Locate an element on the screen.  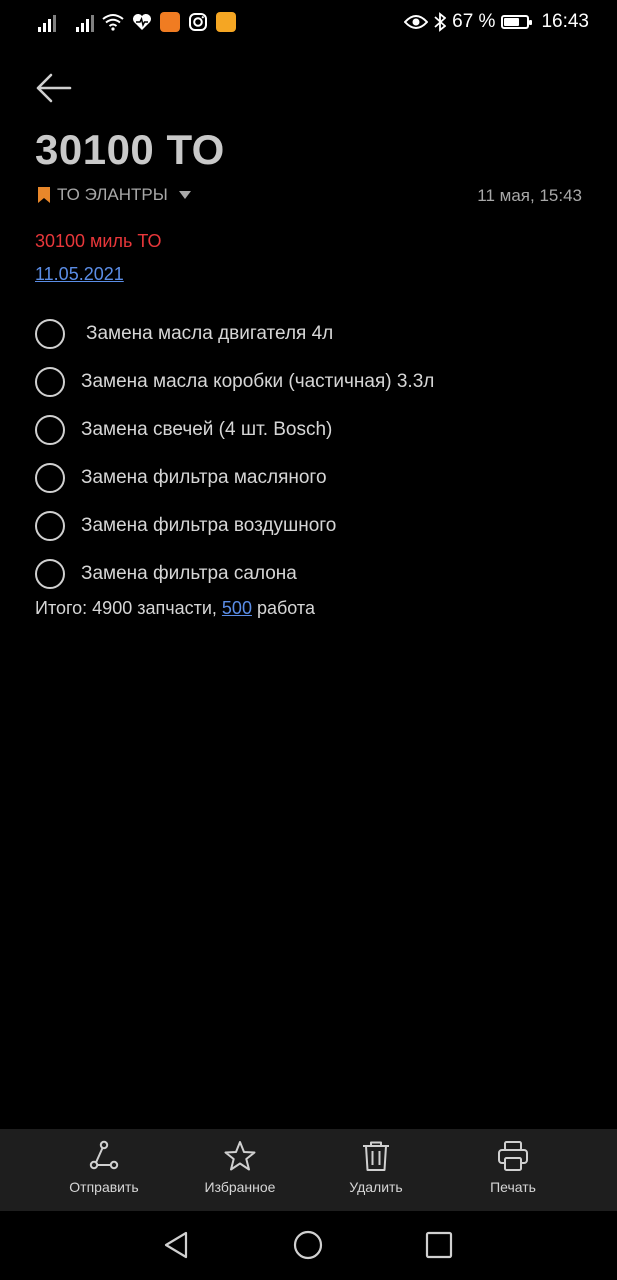
delete-button: Удалить is located at coordinates (376, 1167).